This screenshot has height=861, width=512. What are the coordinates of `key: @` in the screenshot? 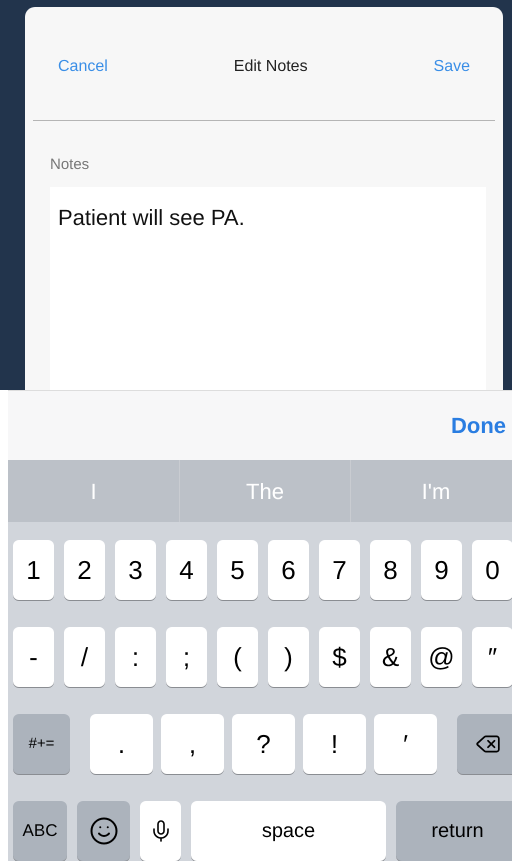 It's located at (441, 657).